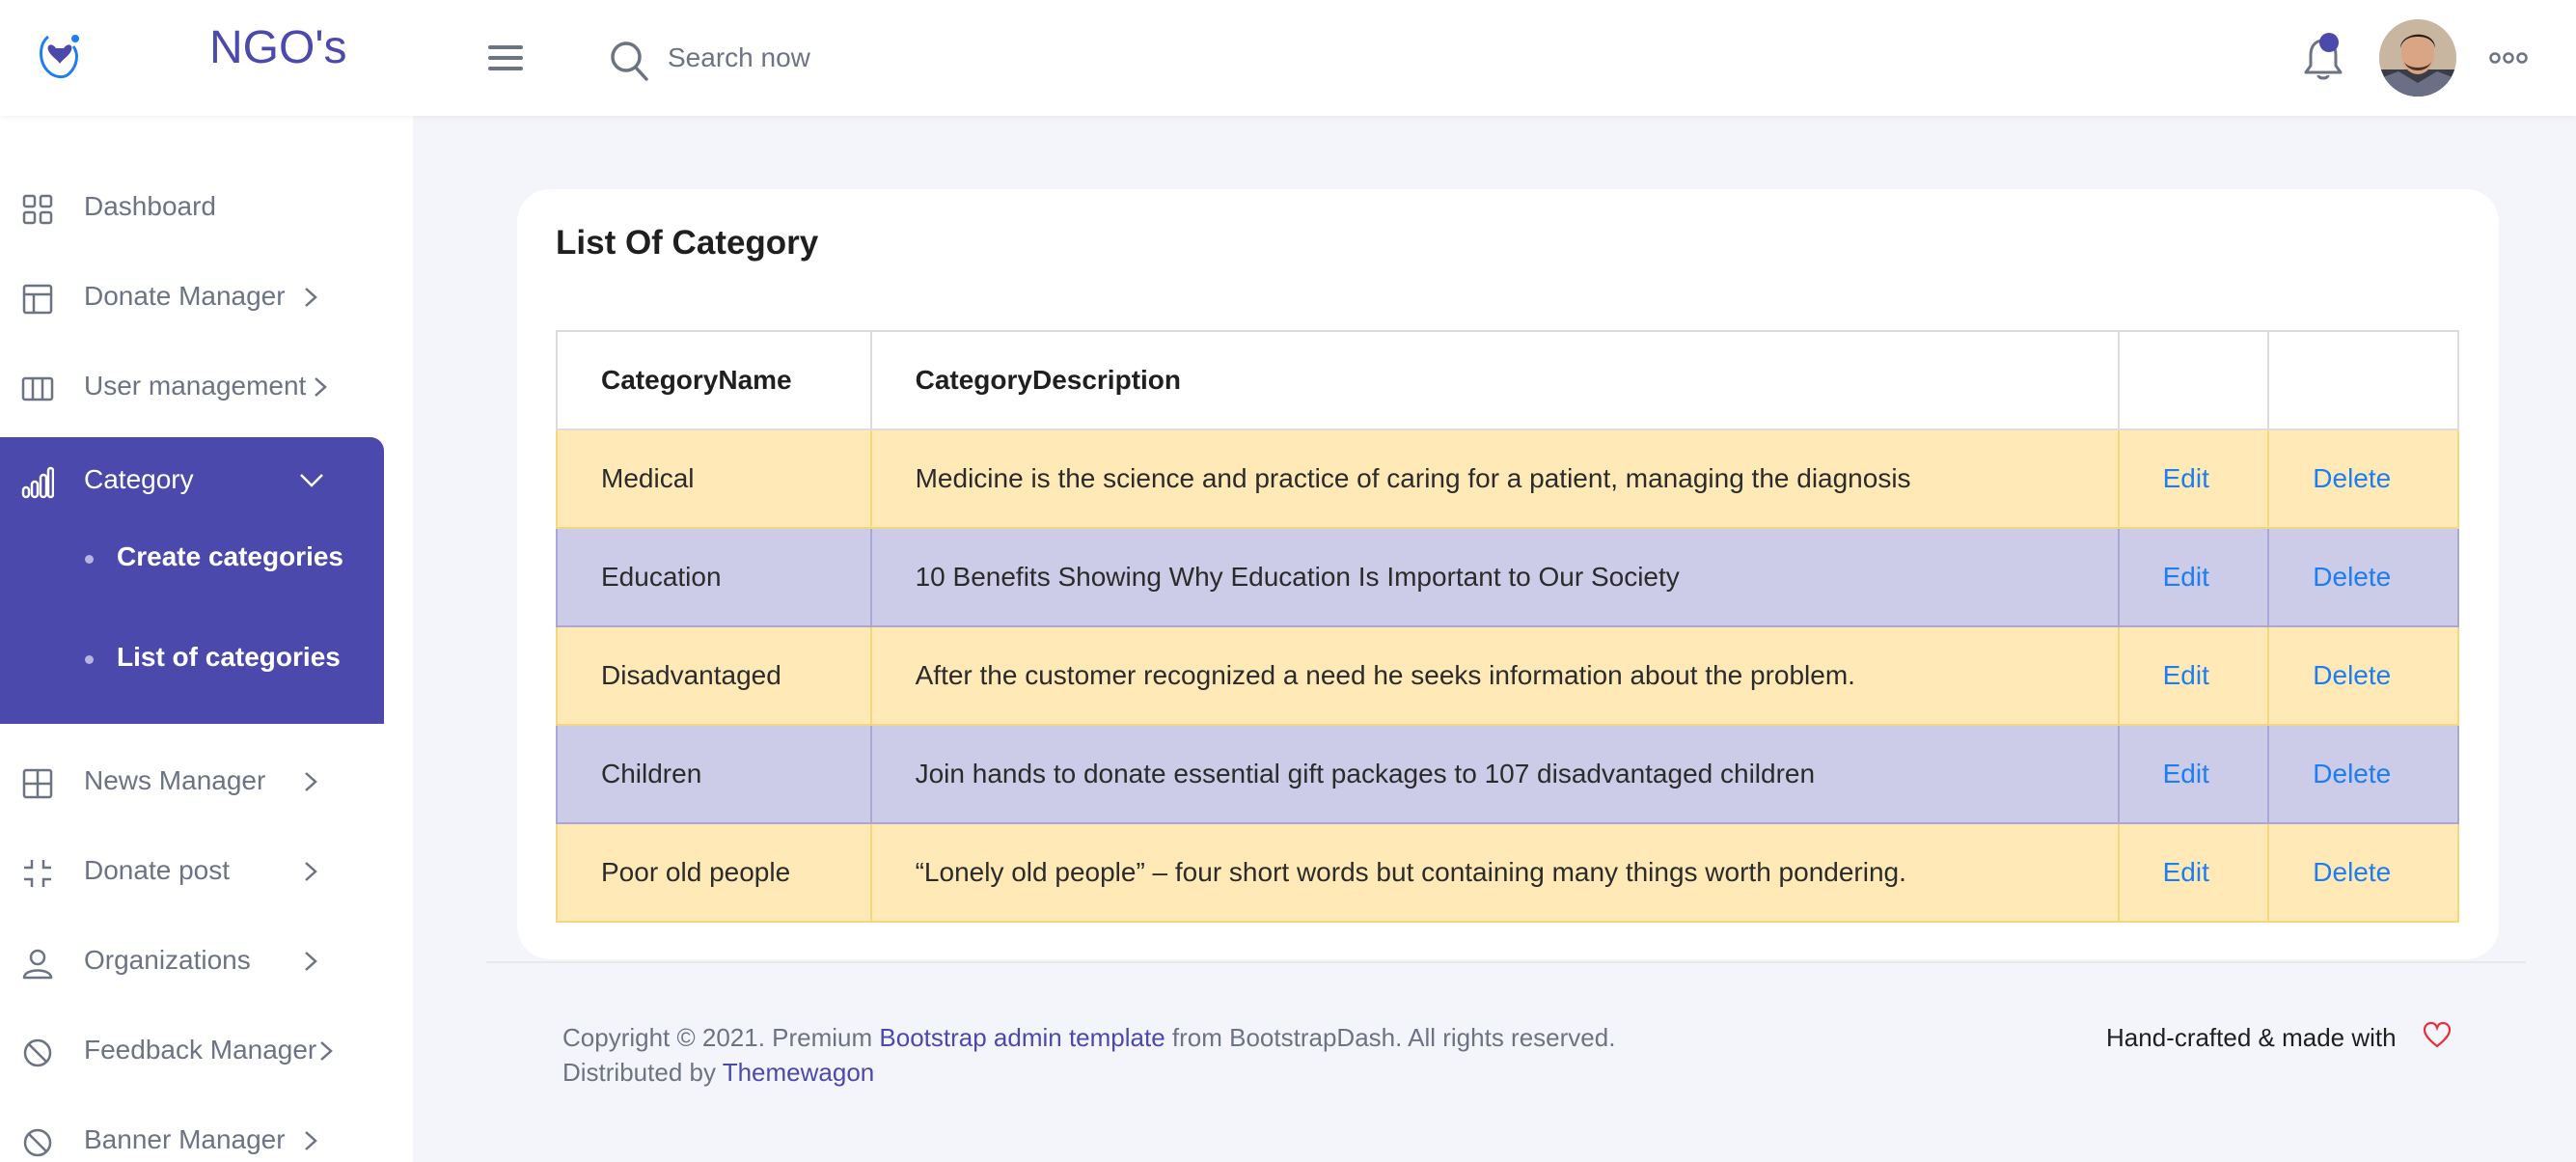 The image size is (2576, 1162). Describe the element at coordinates (721, 1037) in the screenshot. I see `copyright-prefix: Copyright © 2021. Premium` at that location.